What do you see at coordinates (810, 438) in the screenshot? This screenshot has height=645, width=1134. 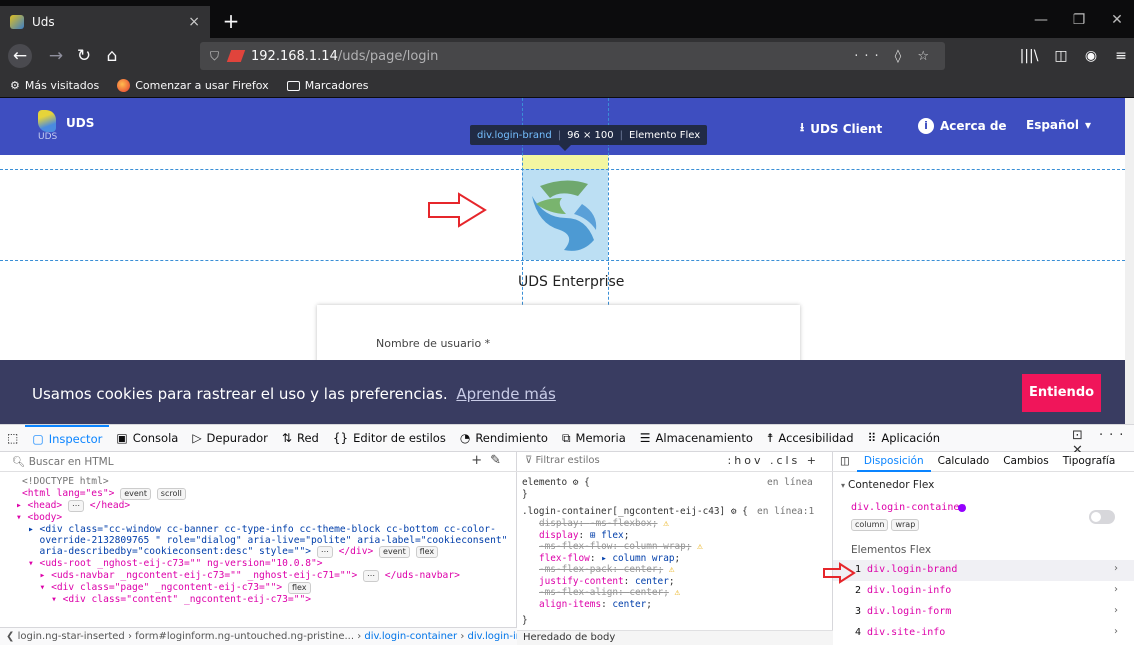 I see `tab-accessibility: ☨ Accesibilidad` at bounding box center [810, 438].